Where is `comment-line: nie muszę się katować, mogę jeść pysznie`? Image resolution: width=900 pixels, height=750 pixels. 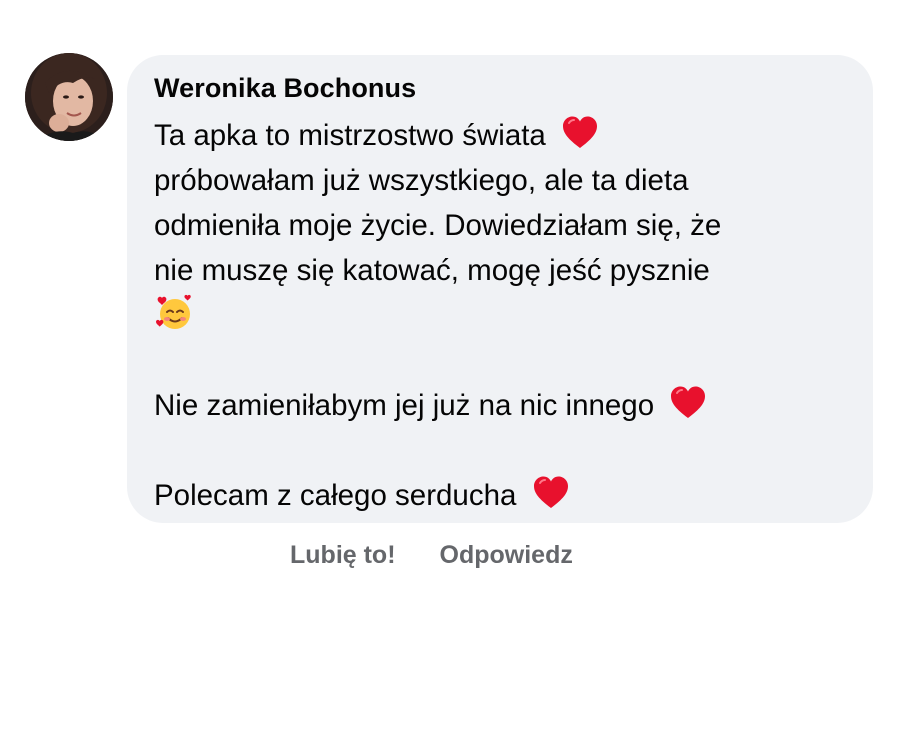 comment-line: nie muszę się katować, mogę jeść pysznie is located at coordinates (432, 270).